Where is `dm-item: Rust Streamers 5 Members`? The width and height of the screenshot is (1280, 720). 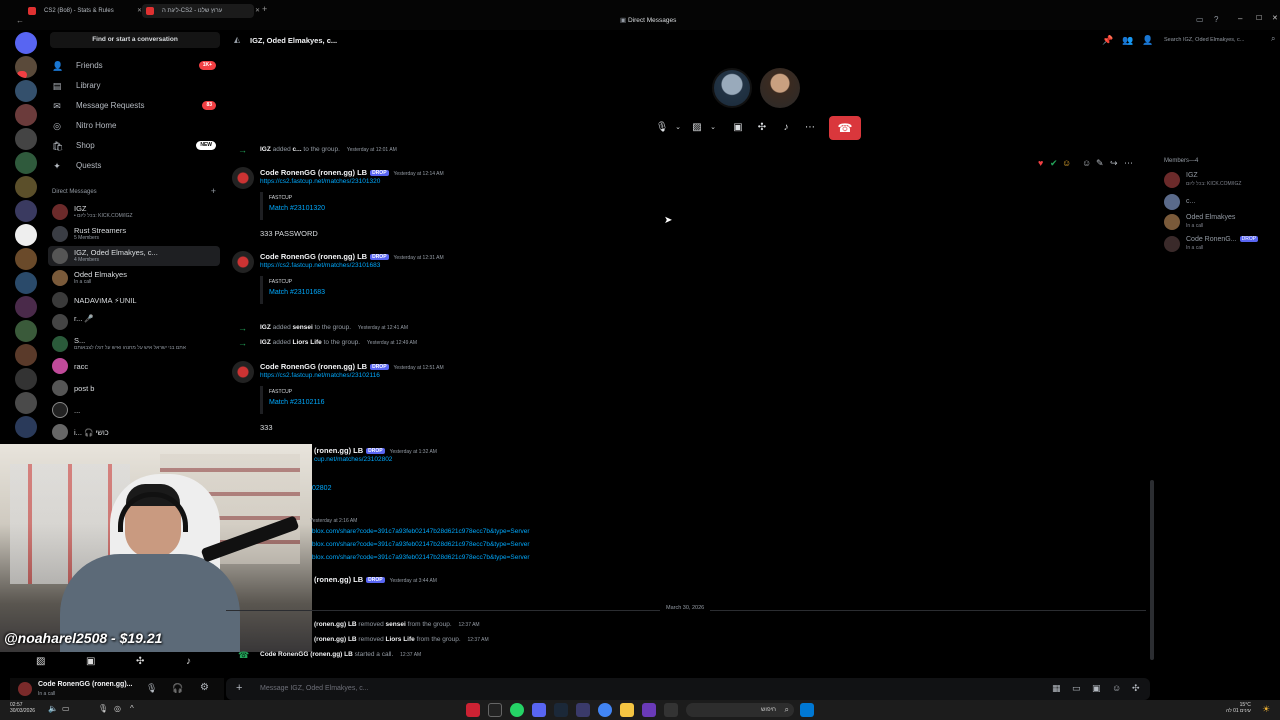 dm-item: Rust Streamers 5 Members is located at coordinates (134, 234).